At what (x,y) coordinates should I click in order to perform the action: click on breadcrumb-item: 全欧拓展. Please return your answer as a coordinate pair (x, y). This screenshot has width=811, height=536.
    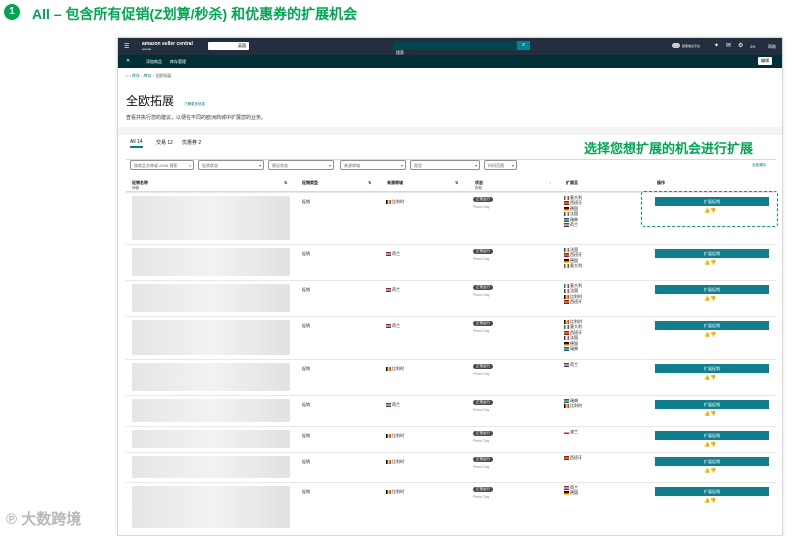
    Looking at the image, I should click on (163, 75).